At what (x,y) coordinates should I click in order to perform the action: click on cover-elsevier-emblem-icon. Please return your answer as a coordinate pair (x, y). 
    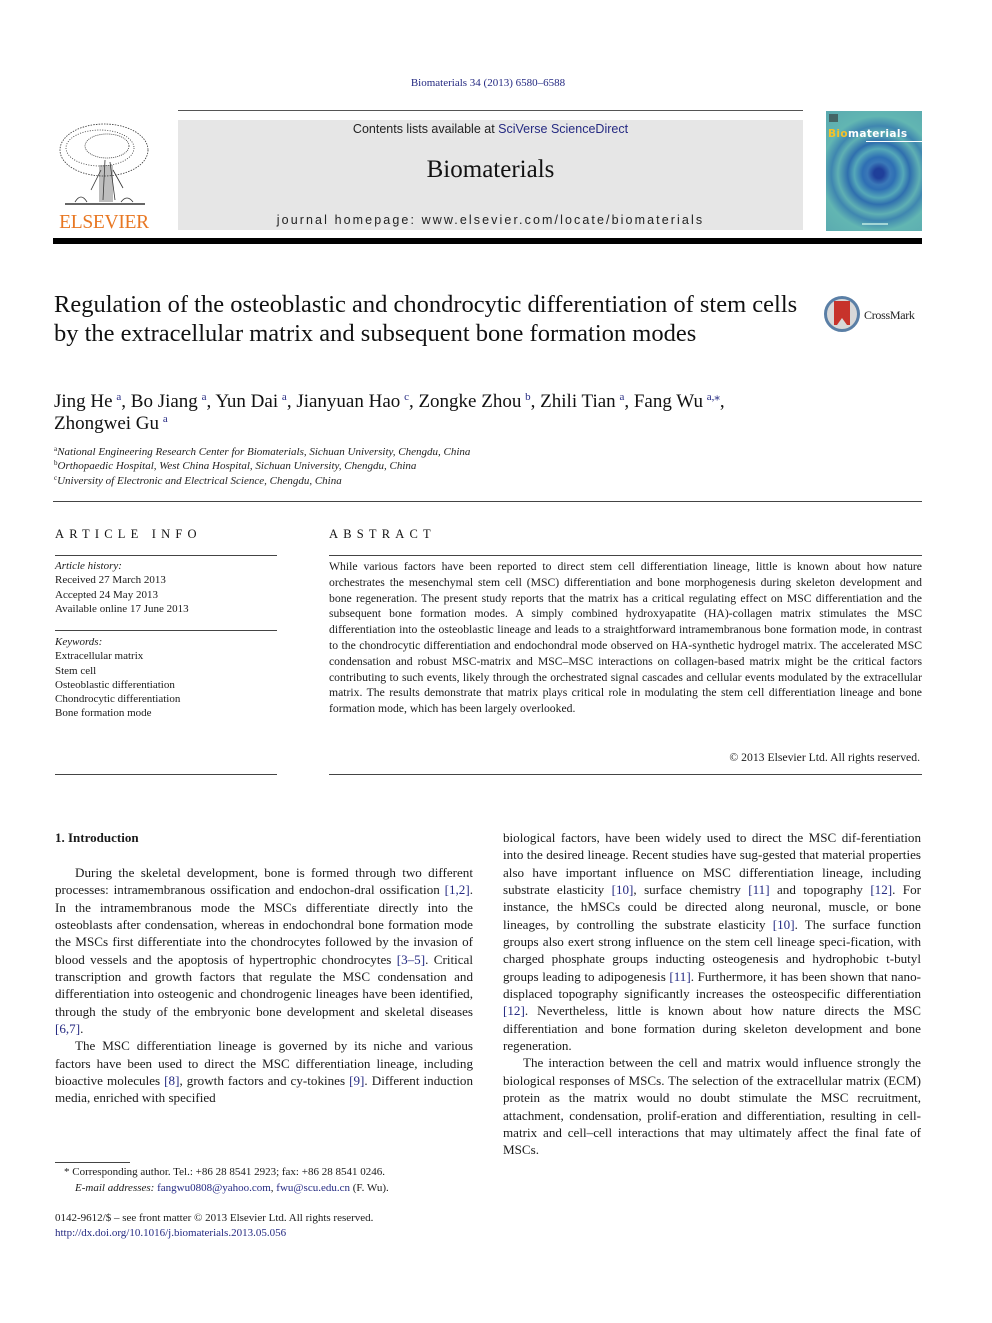
    Looking at the image, I should click on (833, 118).